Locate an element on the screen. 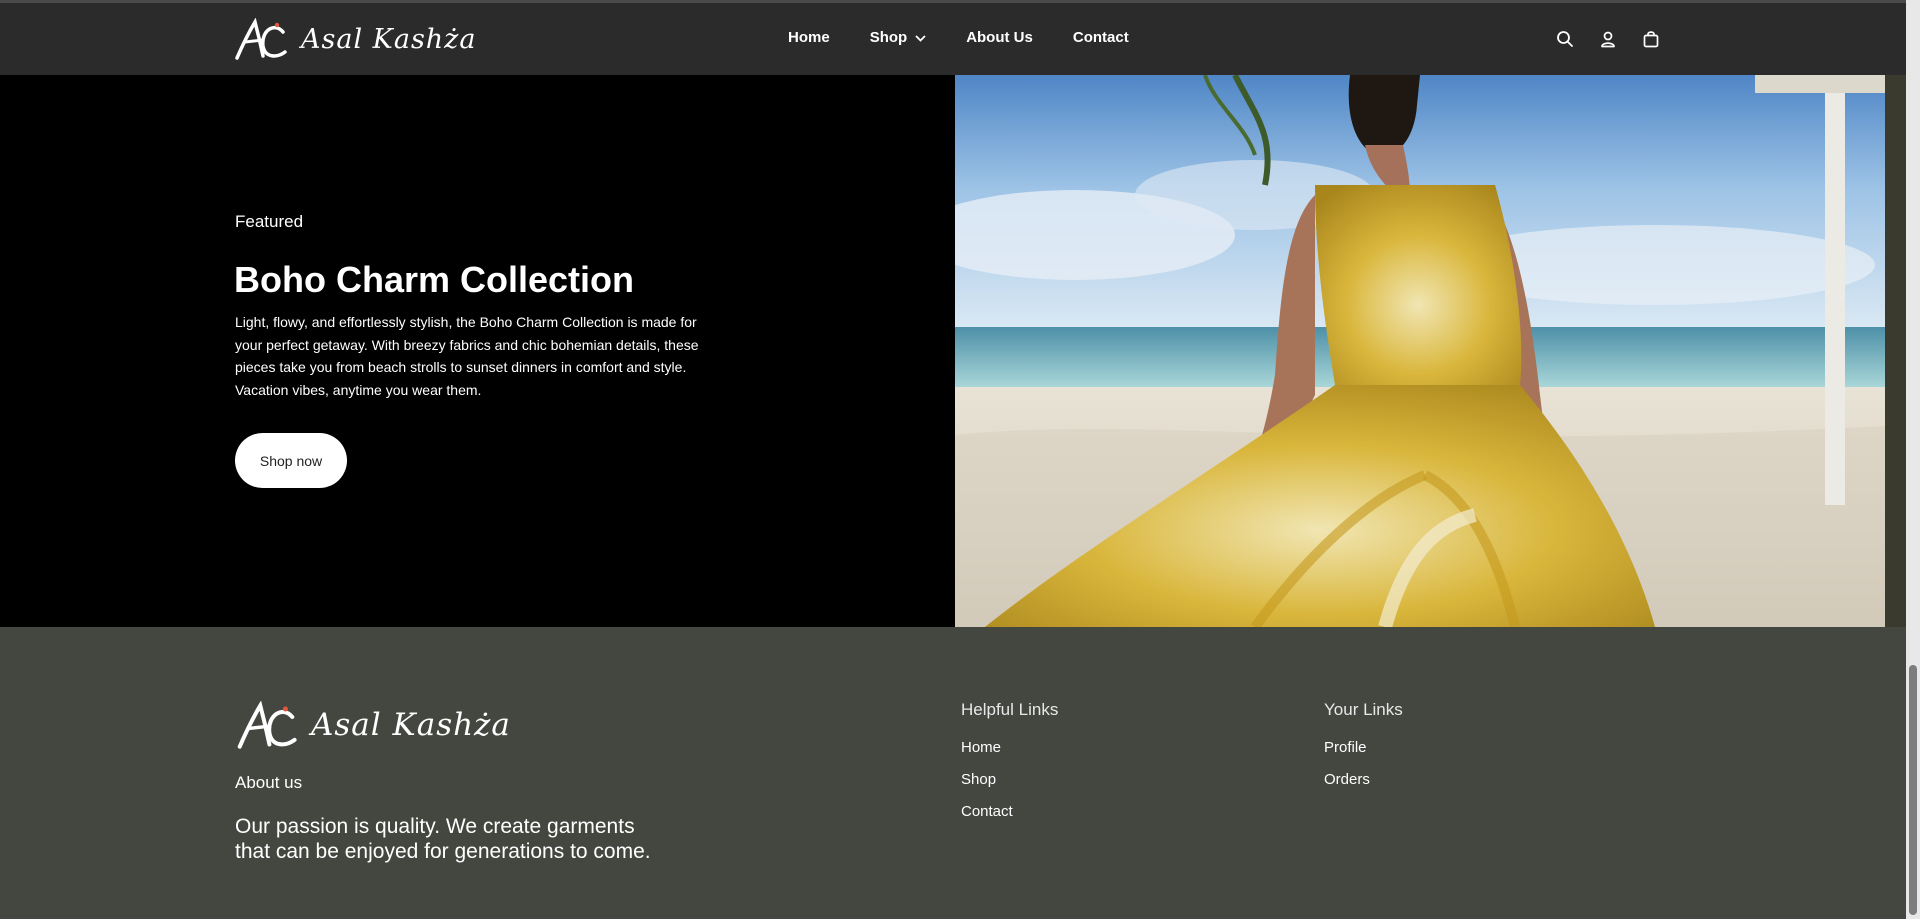 Image resolution: width=1920 pixels, height=919 pixels. helpful-links-title: Helpful Links is located at coordinates (1010, 709).